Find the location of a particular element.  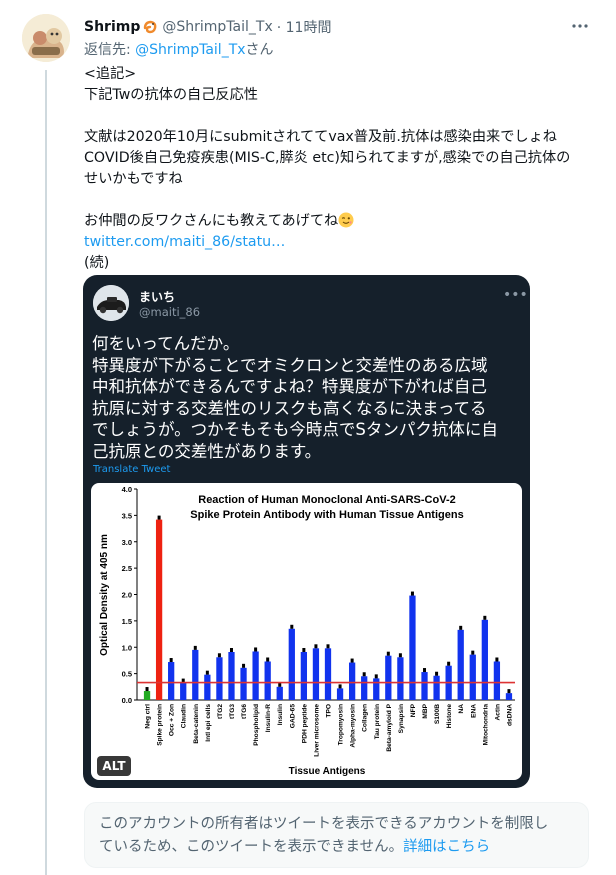

x-tick-label: Collagen is located at coordinates (365, 718).